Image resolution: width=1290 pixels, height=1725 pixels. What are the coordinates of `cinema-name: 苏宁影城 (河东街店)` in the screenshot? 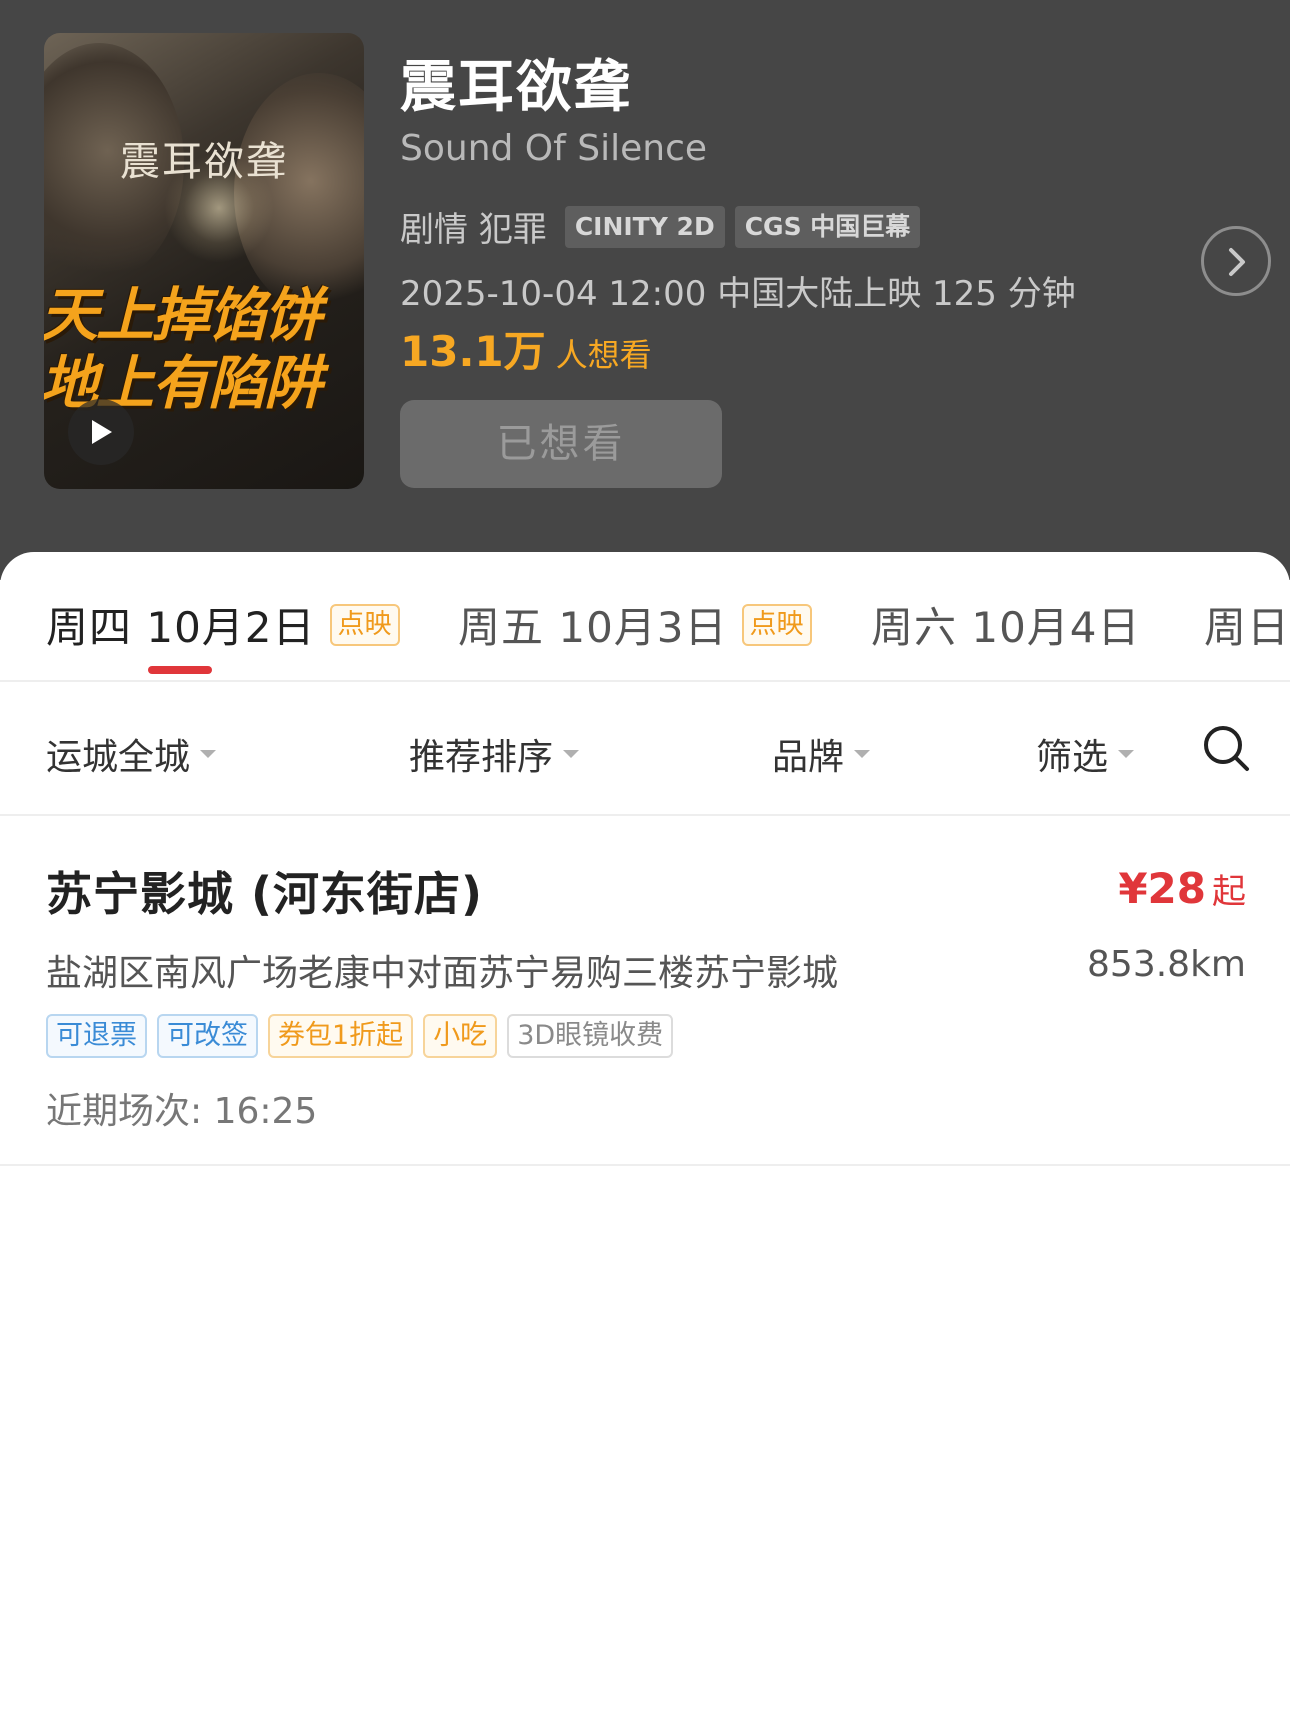 It's located at (265, 894).